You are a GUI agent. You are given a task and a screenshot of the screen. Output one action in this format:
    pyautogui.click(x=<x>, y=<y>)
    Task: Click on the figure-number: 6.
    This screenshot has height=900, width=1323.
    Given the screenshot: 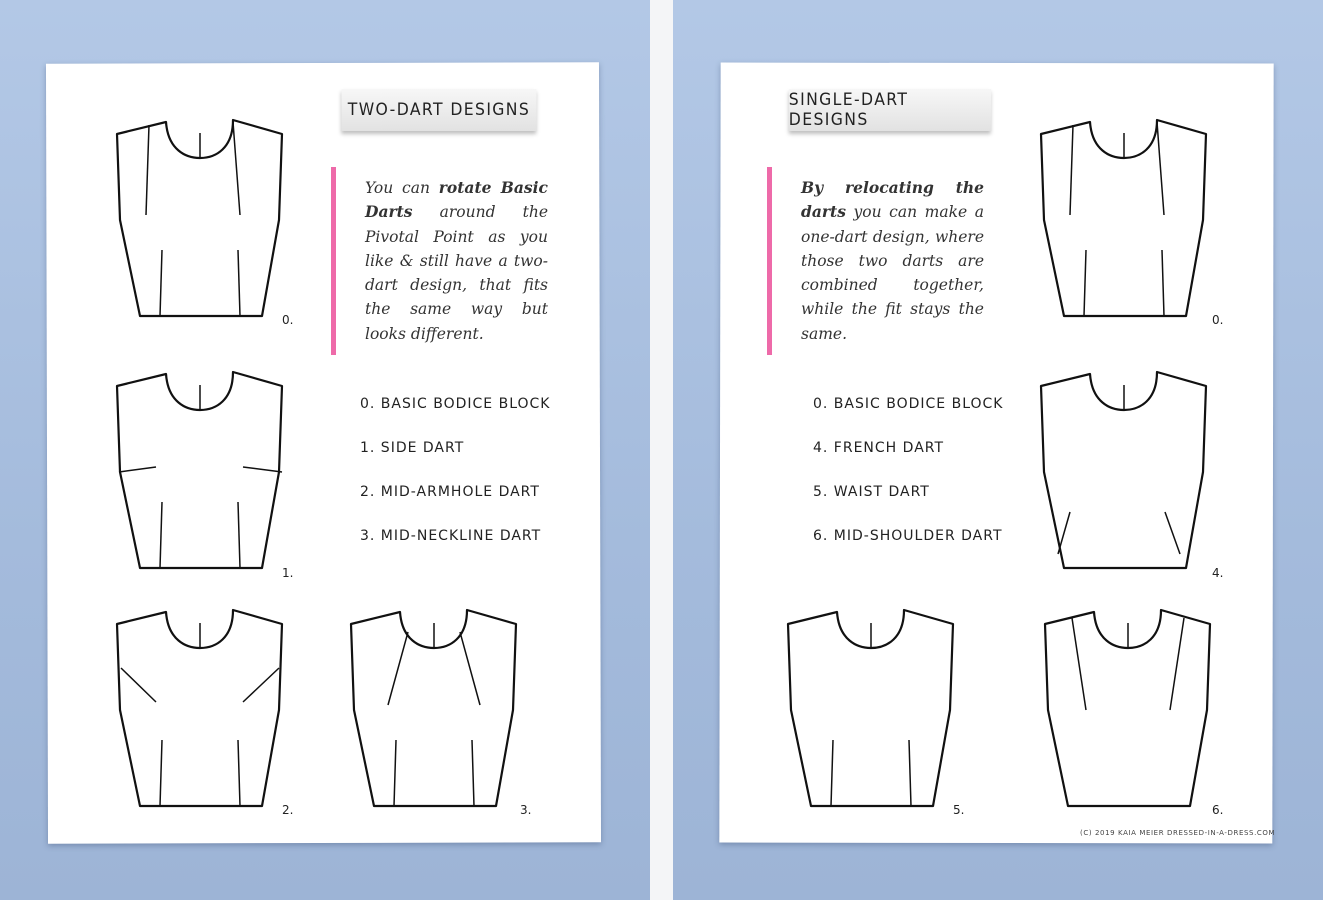 What is the action you would take?
    pyautogui.click(x=1218, y=810)
    